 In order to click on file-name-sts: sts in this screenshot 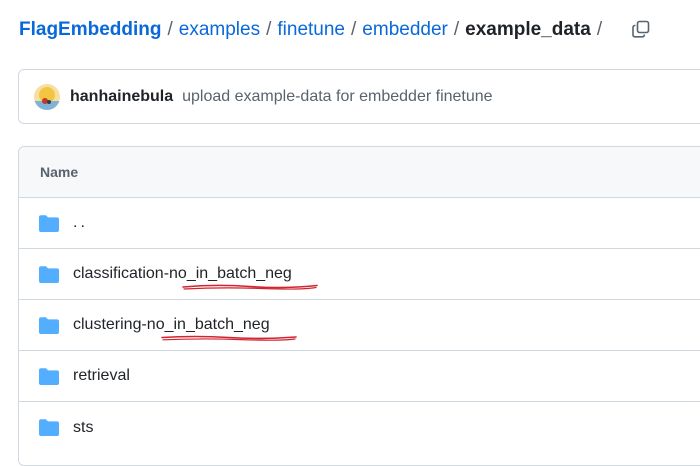, I will do `click(83, 428)`.